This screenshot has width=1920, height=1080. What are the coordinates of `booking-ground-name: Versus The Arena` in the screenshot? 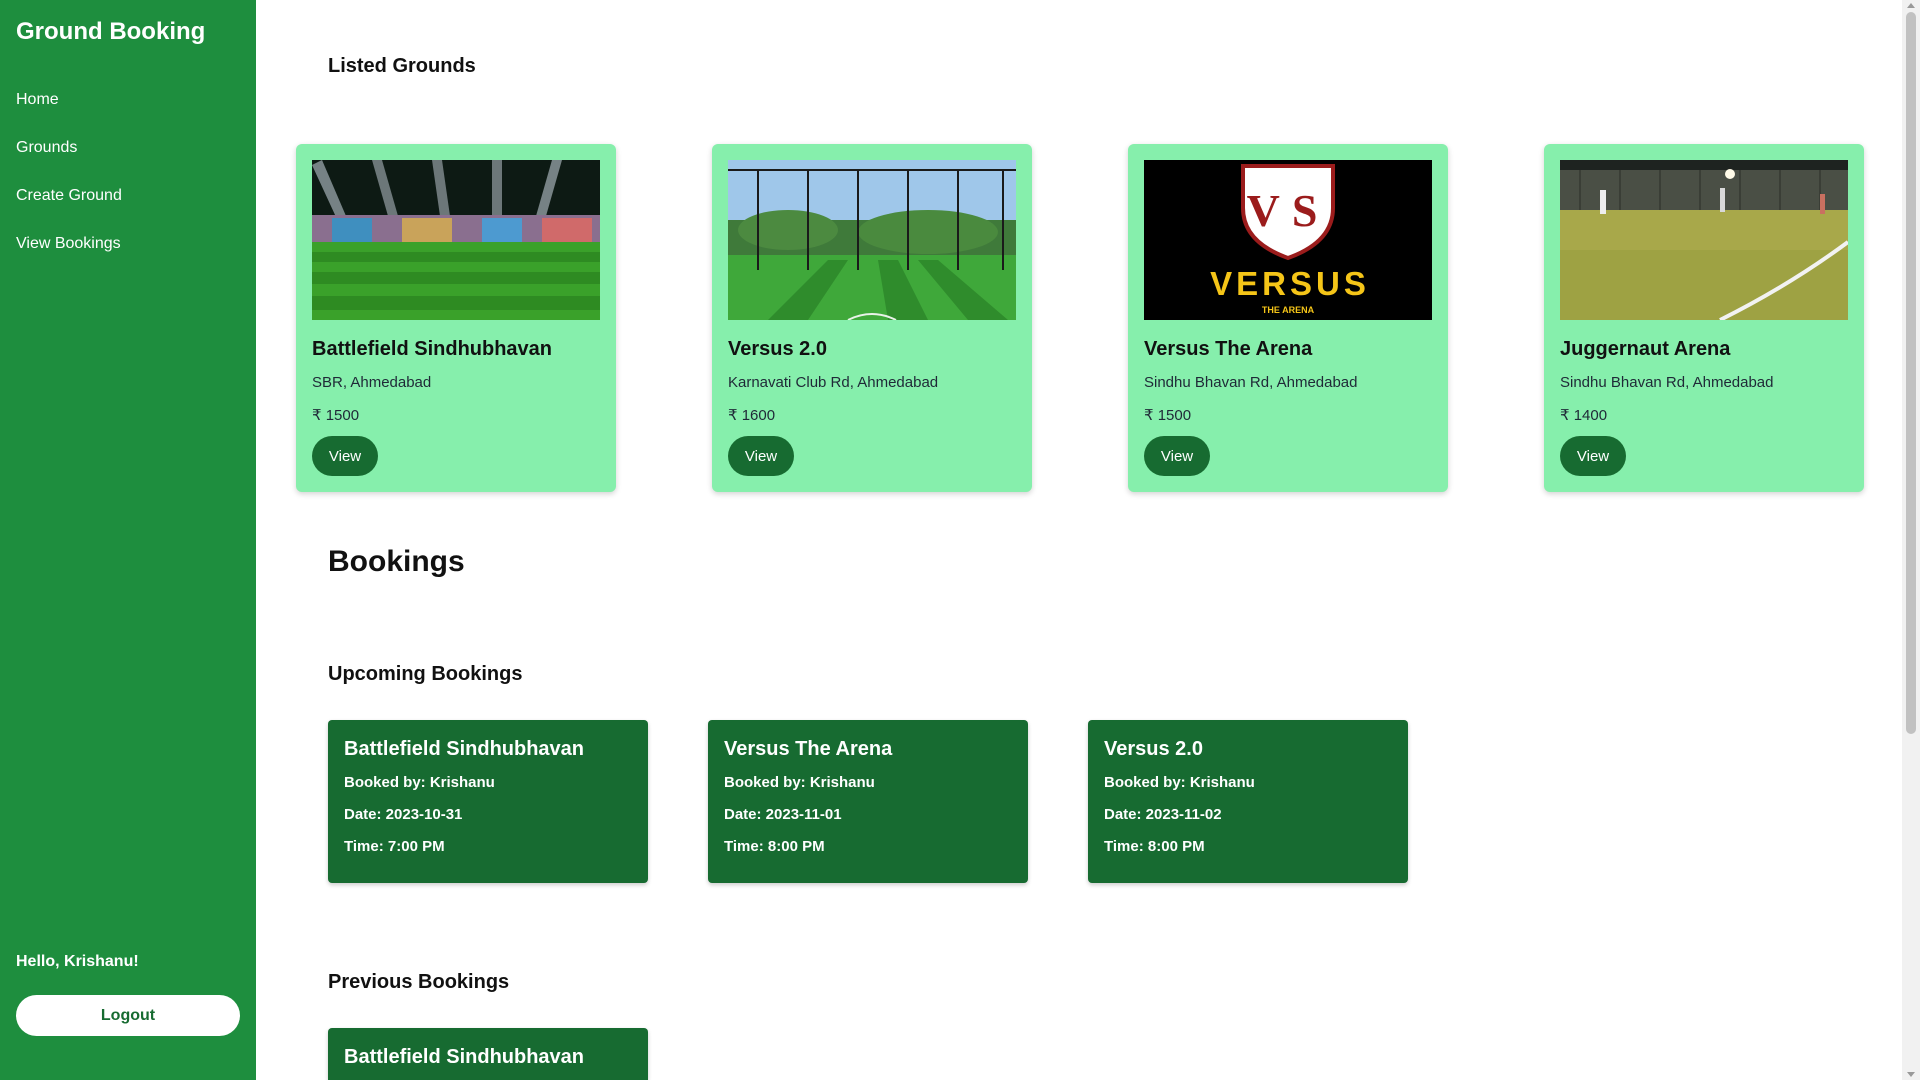 It's located at (808, 749).